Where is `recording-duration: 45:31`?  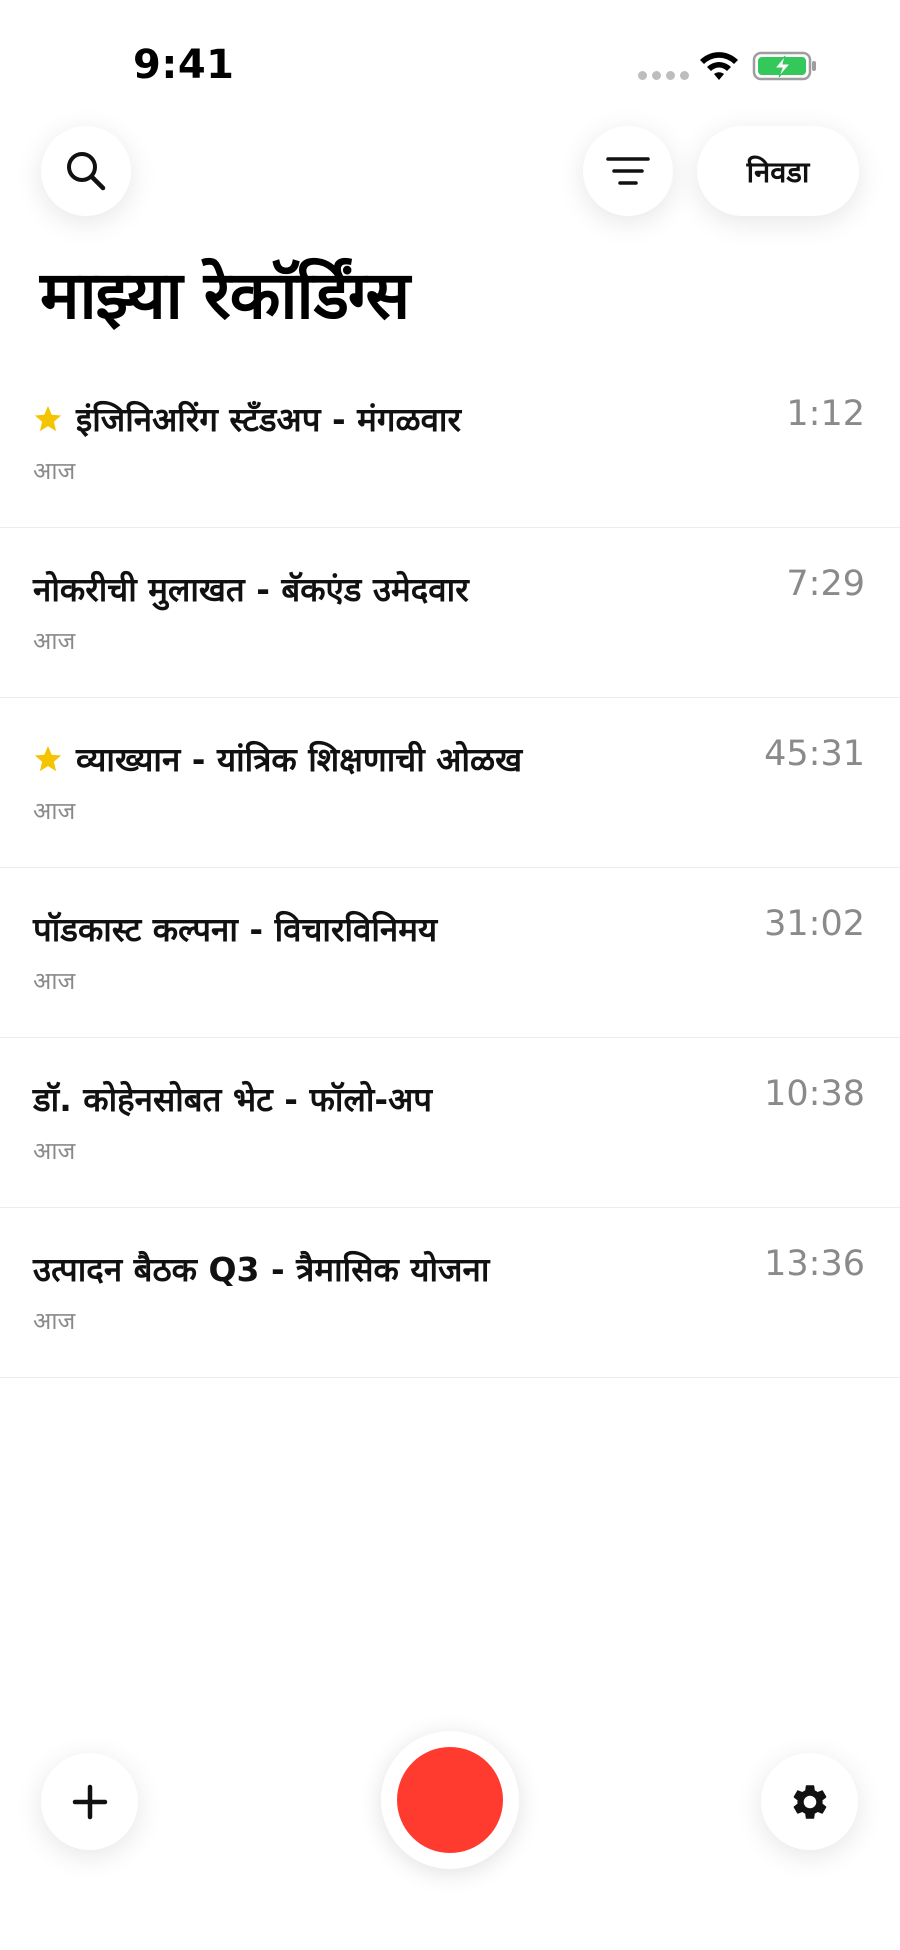 recording-duration: 45:31 is located at coordinates (814, 754).